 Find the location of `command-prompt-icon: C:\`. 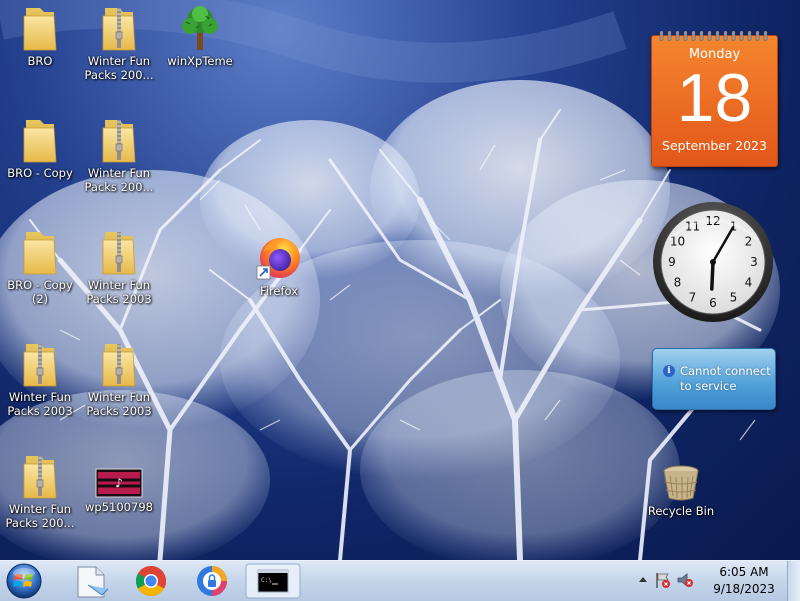

command-prompt-icon: C:\ is located at coordinates (273, 581).